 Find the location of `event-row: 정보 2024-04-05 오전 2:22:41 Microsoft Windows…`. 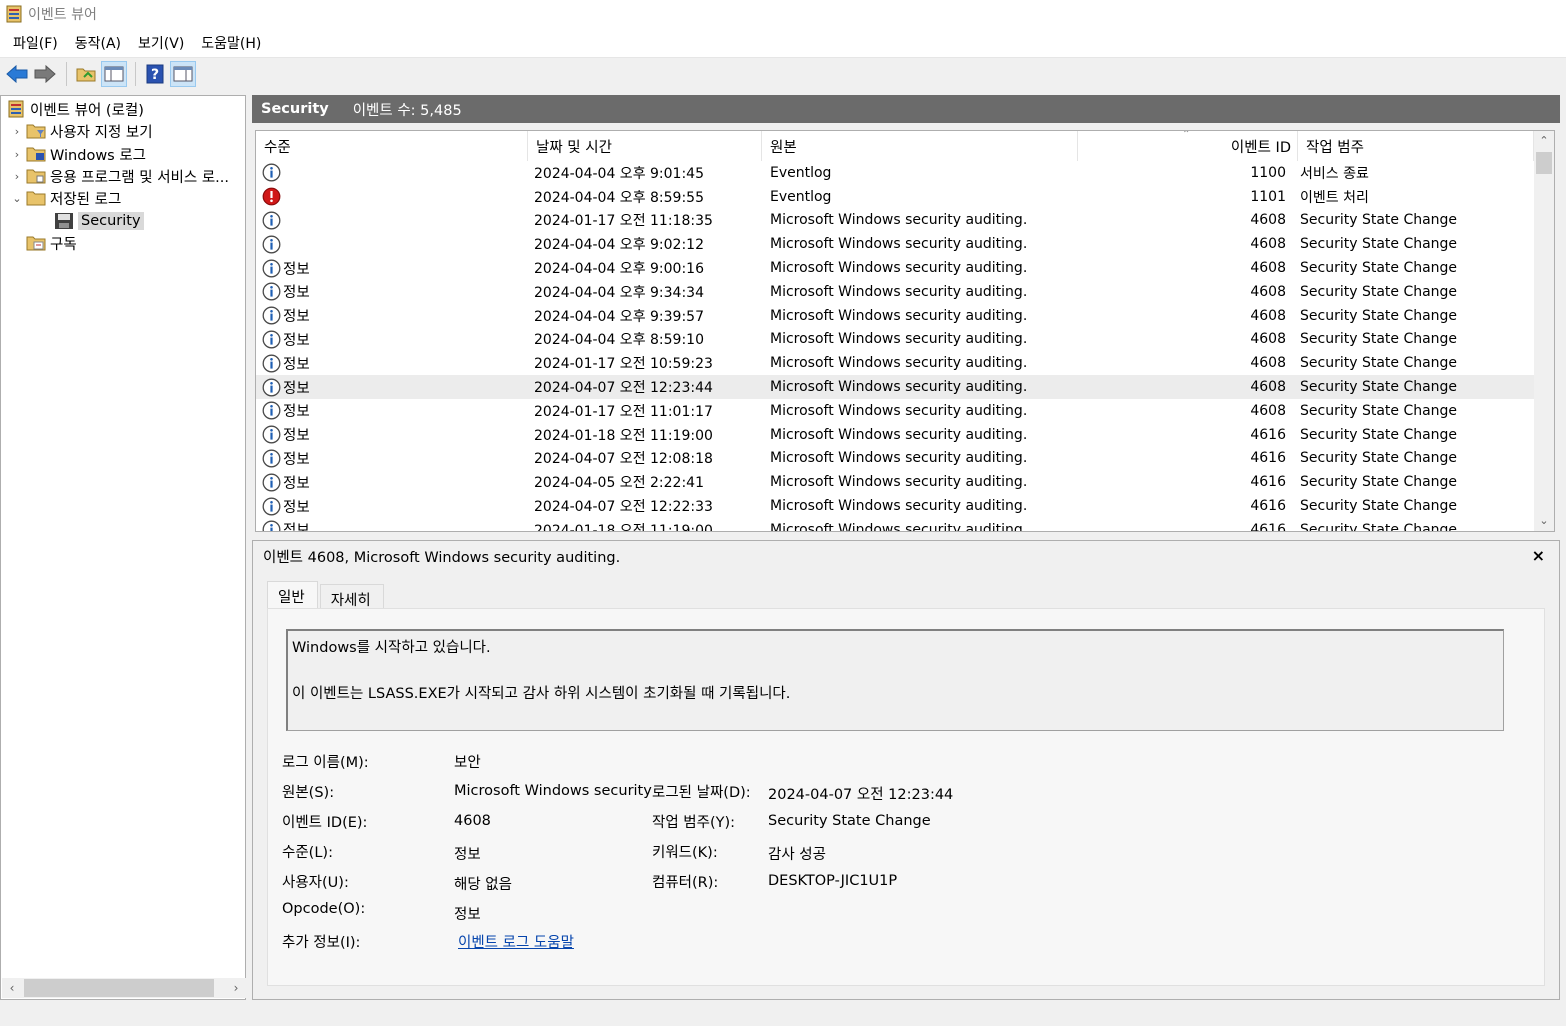

event-row: 정보 2024-04-05 오전 2:22:41 Microsoft Windows… is located at coordinates (895, 482).